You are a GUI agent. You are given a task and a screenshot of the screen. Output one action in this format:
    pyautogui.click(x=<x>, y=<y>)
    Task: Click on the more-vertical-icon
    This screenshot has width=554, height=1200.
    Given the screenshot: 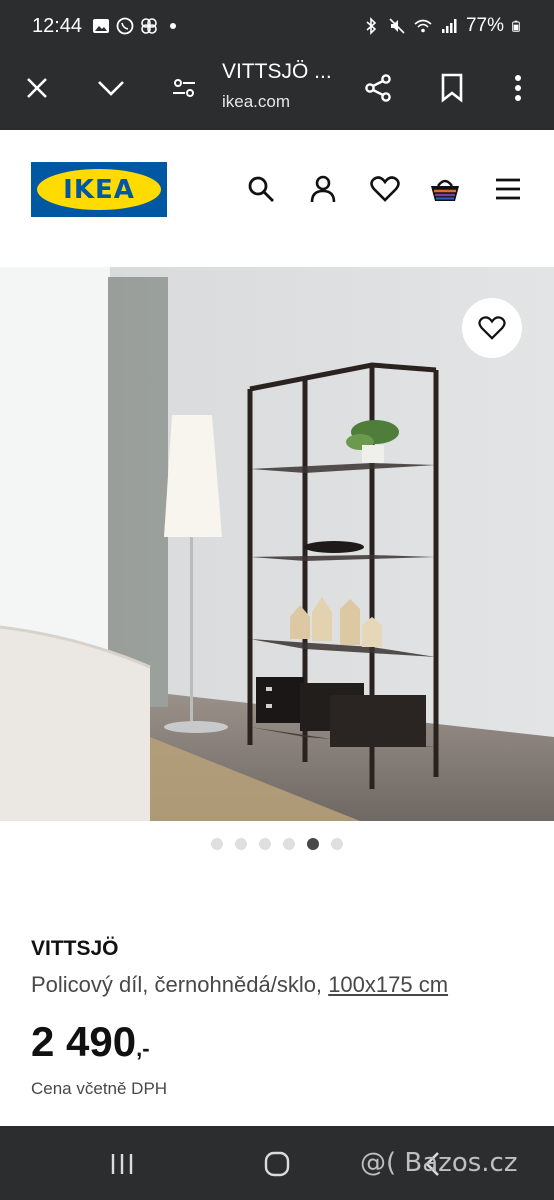 What is the action you would take?
    pyautogui.click(x=518, y=88)
    